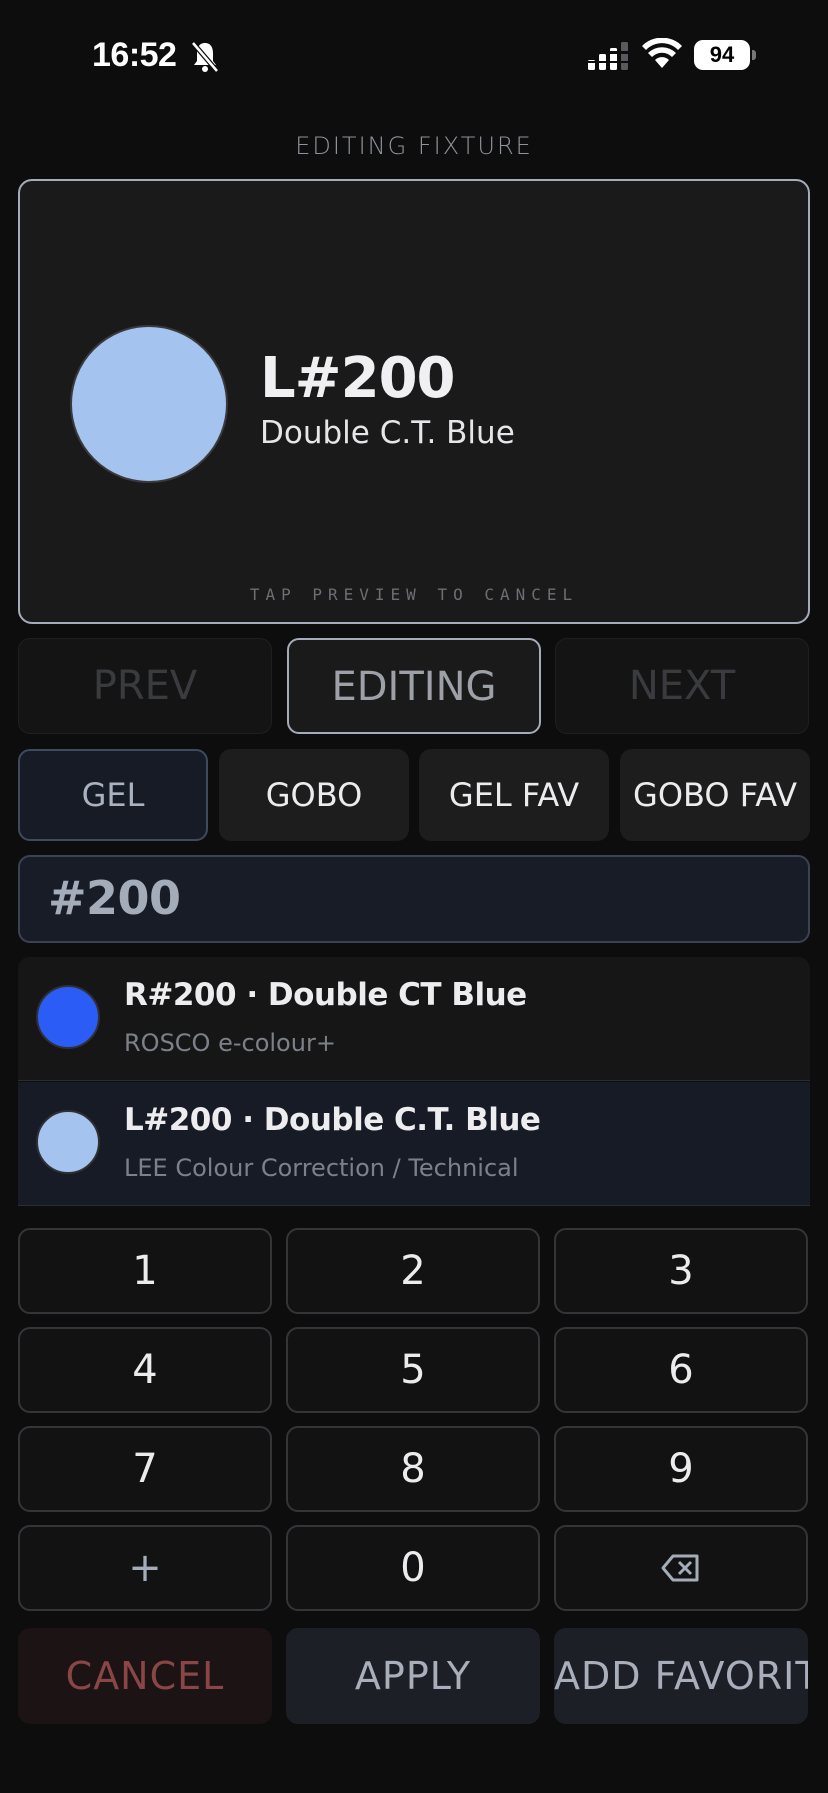  Describe the element at coordinates (414, 1019) in the screenshot. I see `result-item: R#200 · Double CT Blue ROSCO e-colour+` at that location.